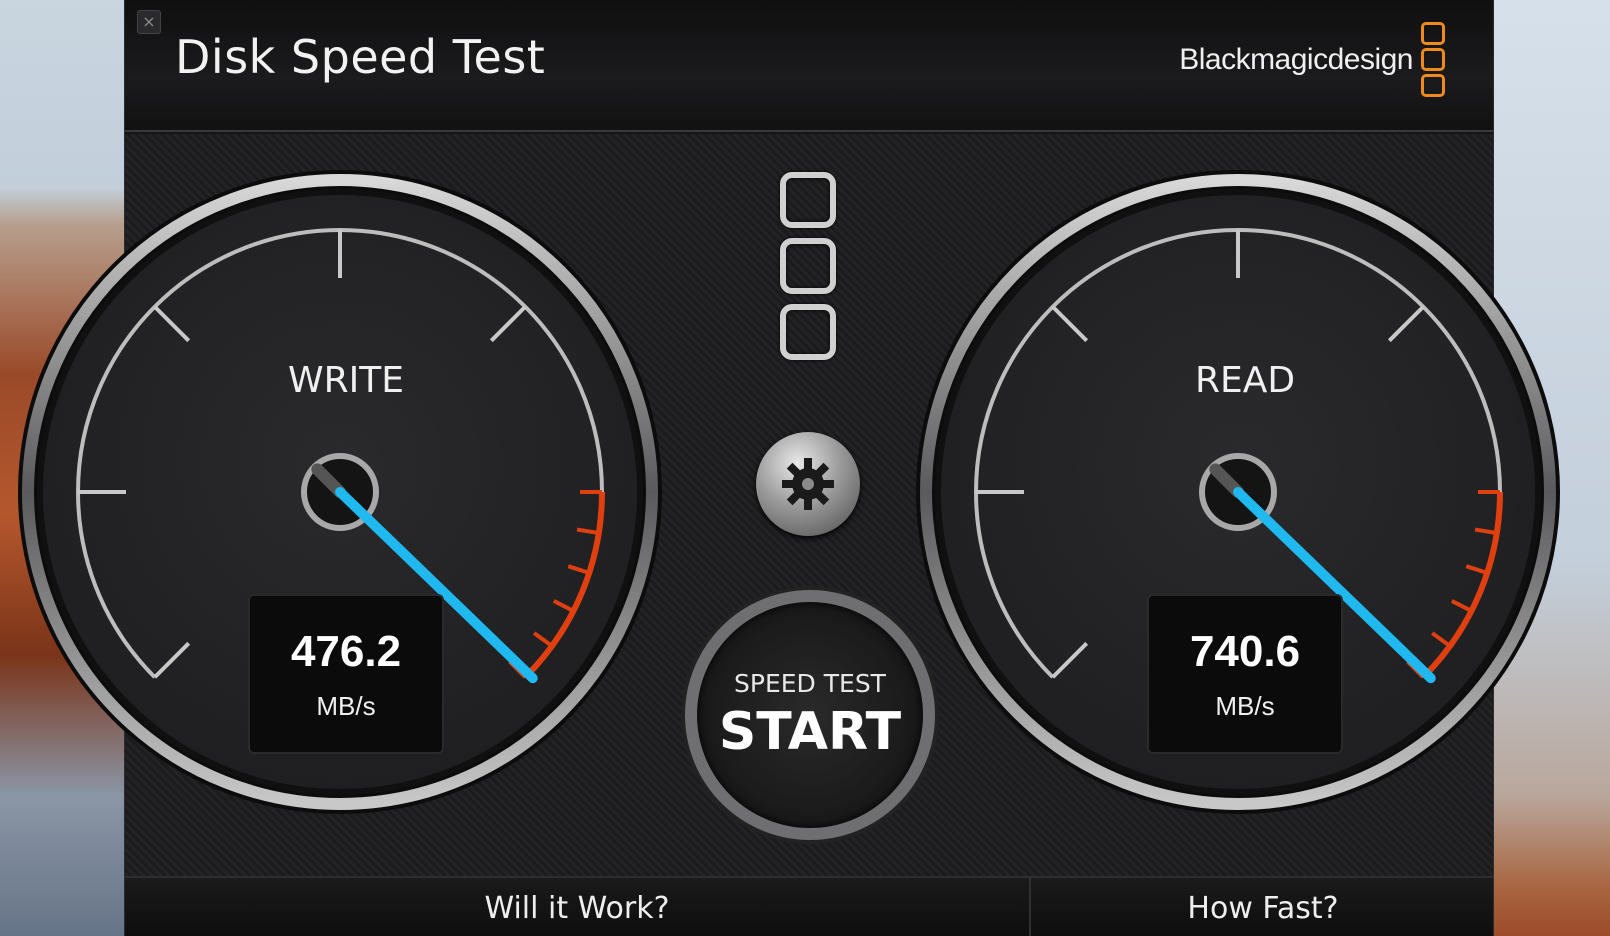 The width and height of the screenshot is (1610, 936). I want to click on write-unit: MB/s, so click(346, 705).